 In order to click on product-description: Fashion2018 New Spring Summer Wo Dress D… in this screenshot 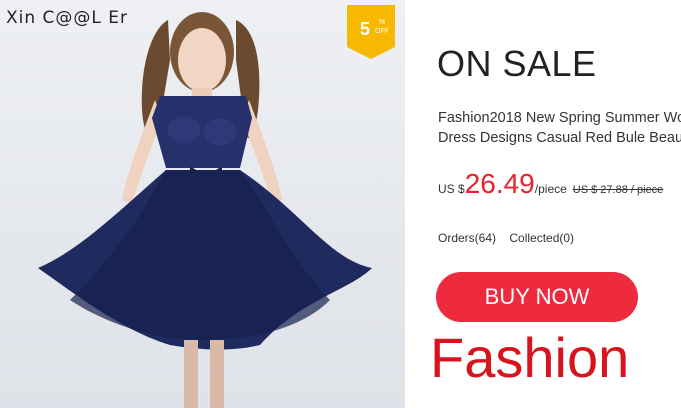, I will do `click(559, 128)`.